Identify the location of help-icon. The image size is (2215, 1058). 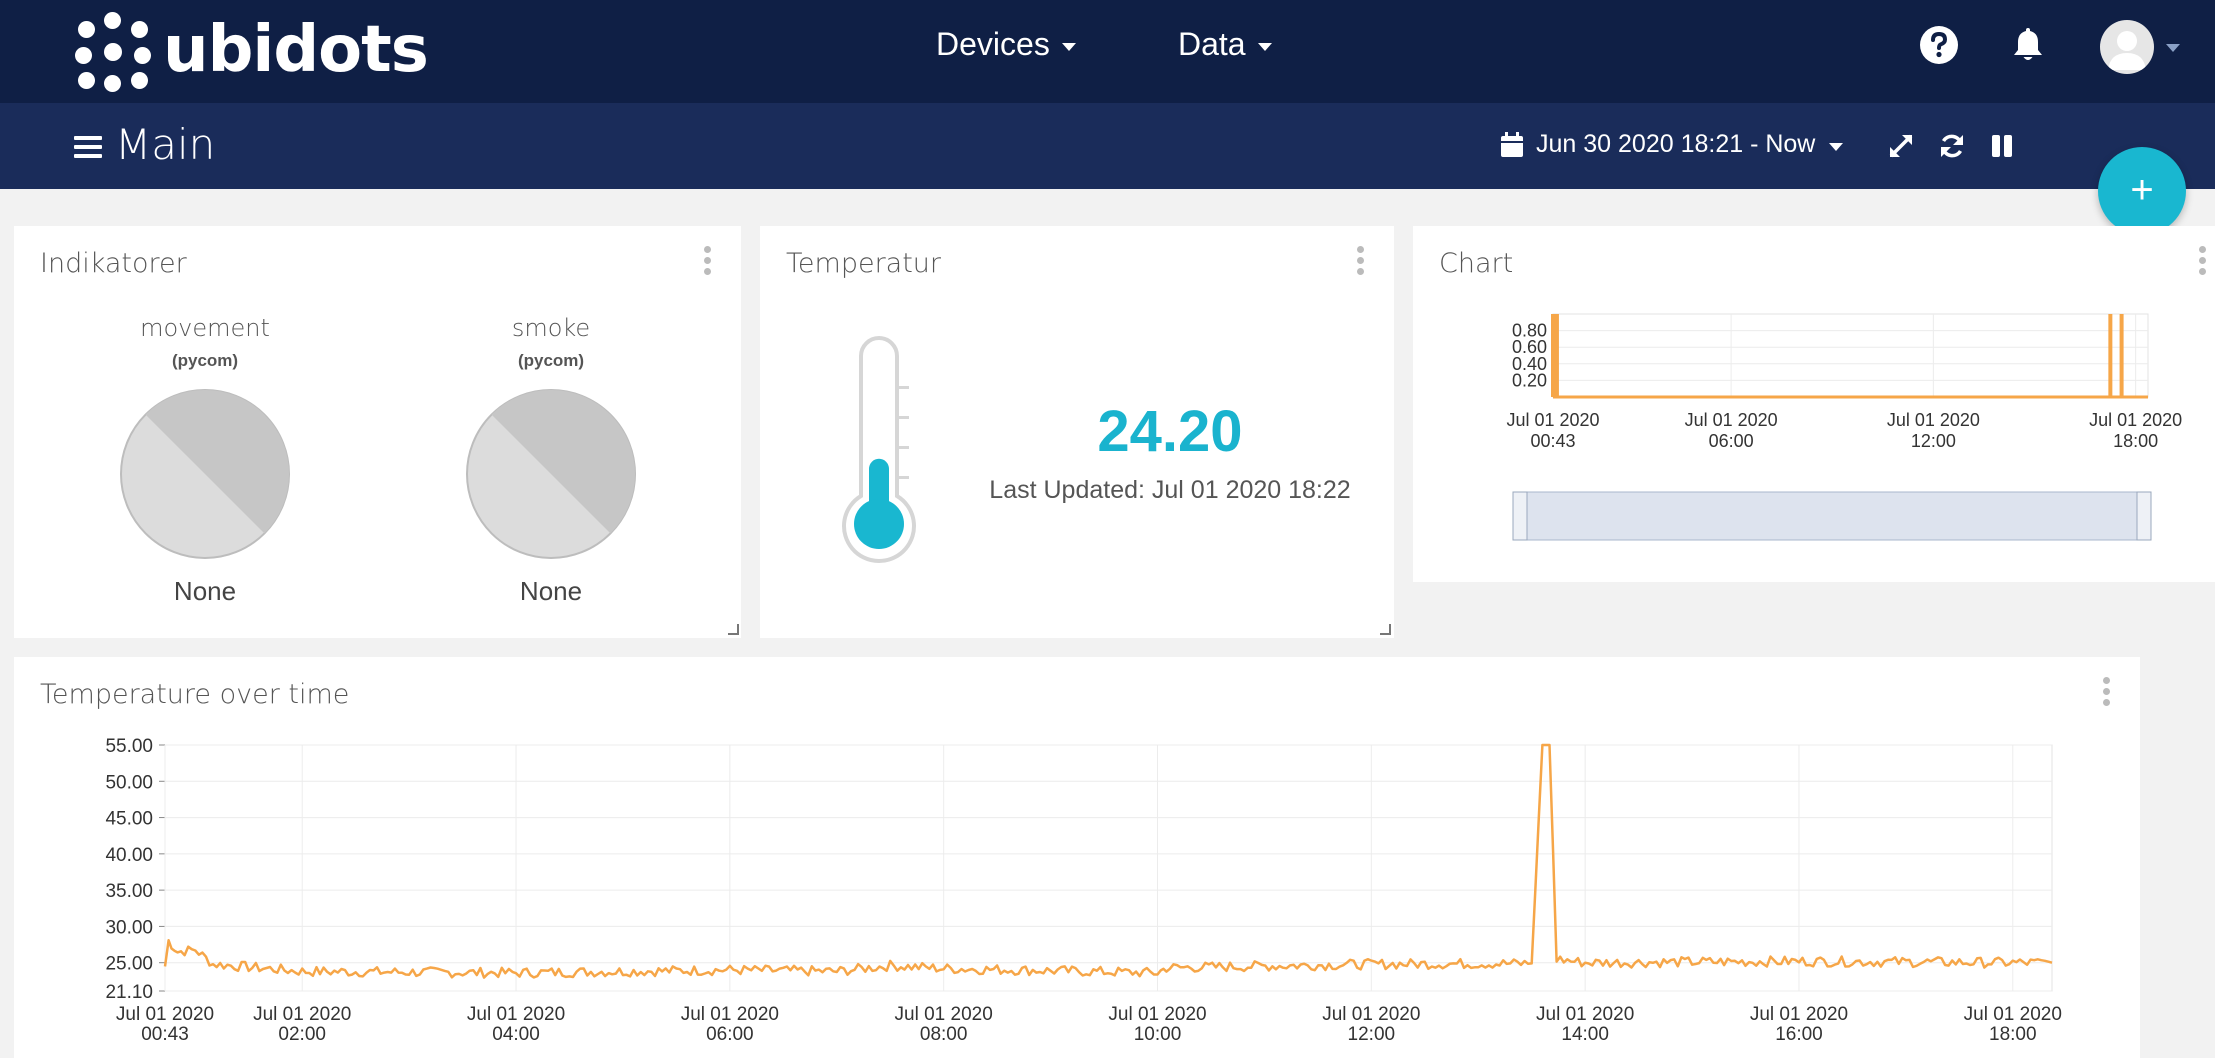
(1939, 45).